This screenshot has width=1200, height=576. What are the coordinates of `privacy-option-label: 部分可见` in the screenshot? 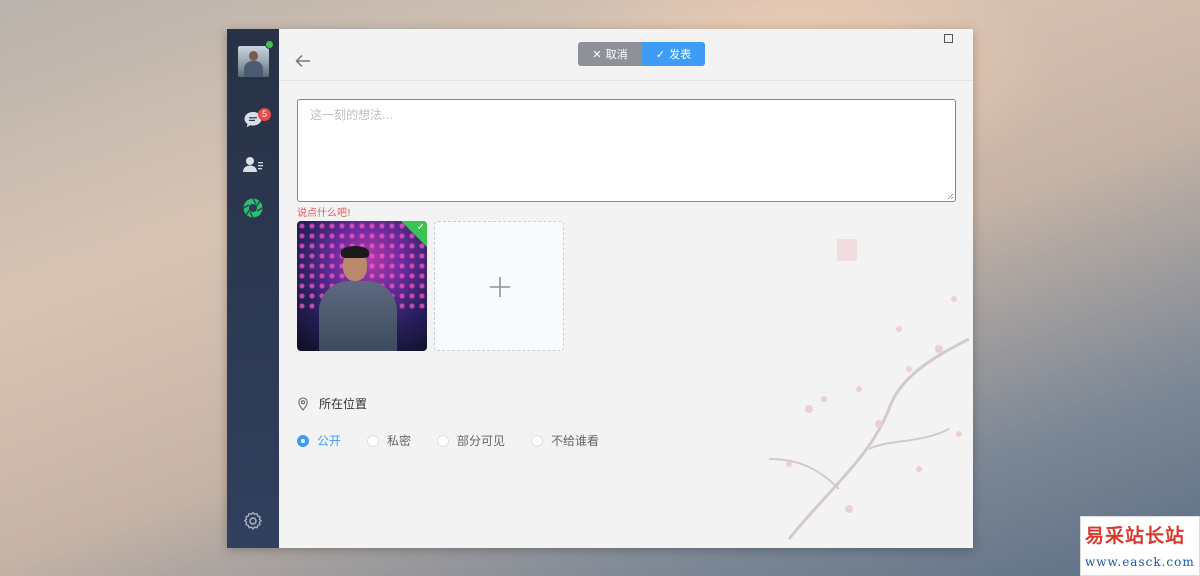 It's located at (481, 441).